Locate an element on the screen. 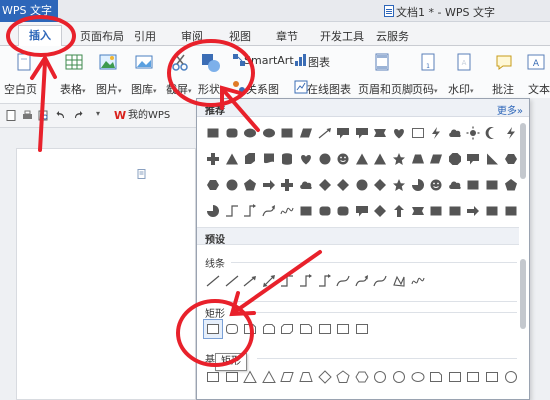 Image resolution: width=550 pixels, height=400 pixels. freeform-shape-button is located at coordinates (399, 281).